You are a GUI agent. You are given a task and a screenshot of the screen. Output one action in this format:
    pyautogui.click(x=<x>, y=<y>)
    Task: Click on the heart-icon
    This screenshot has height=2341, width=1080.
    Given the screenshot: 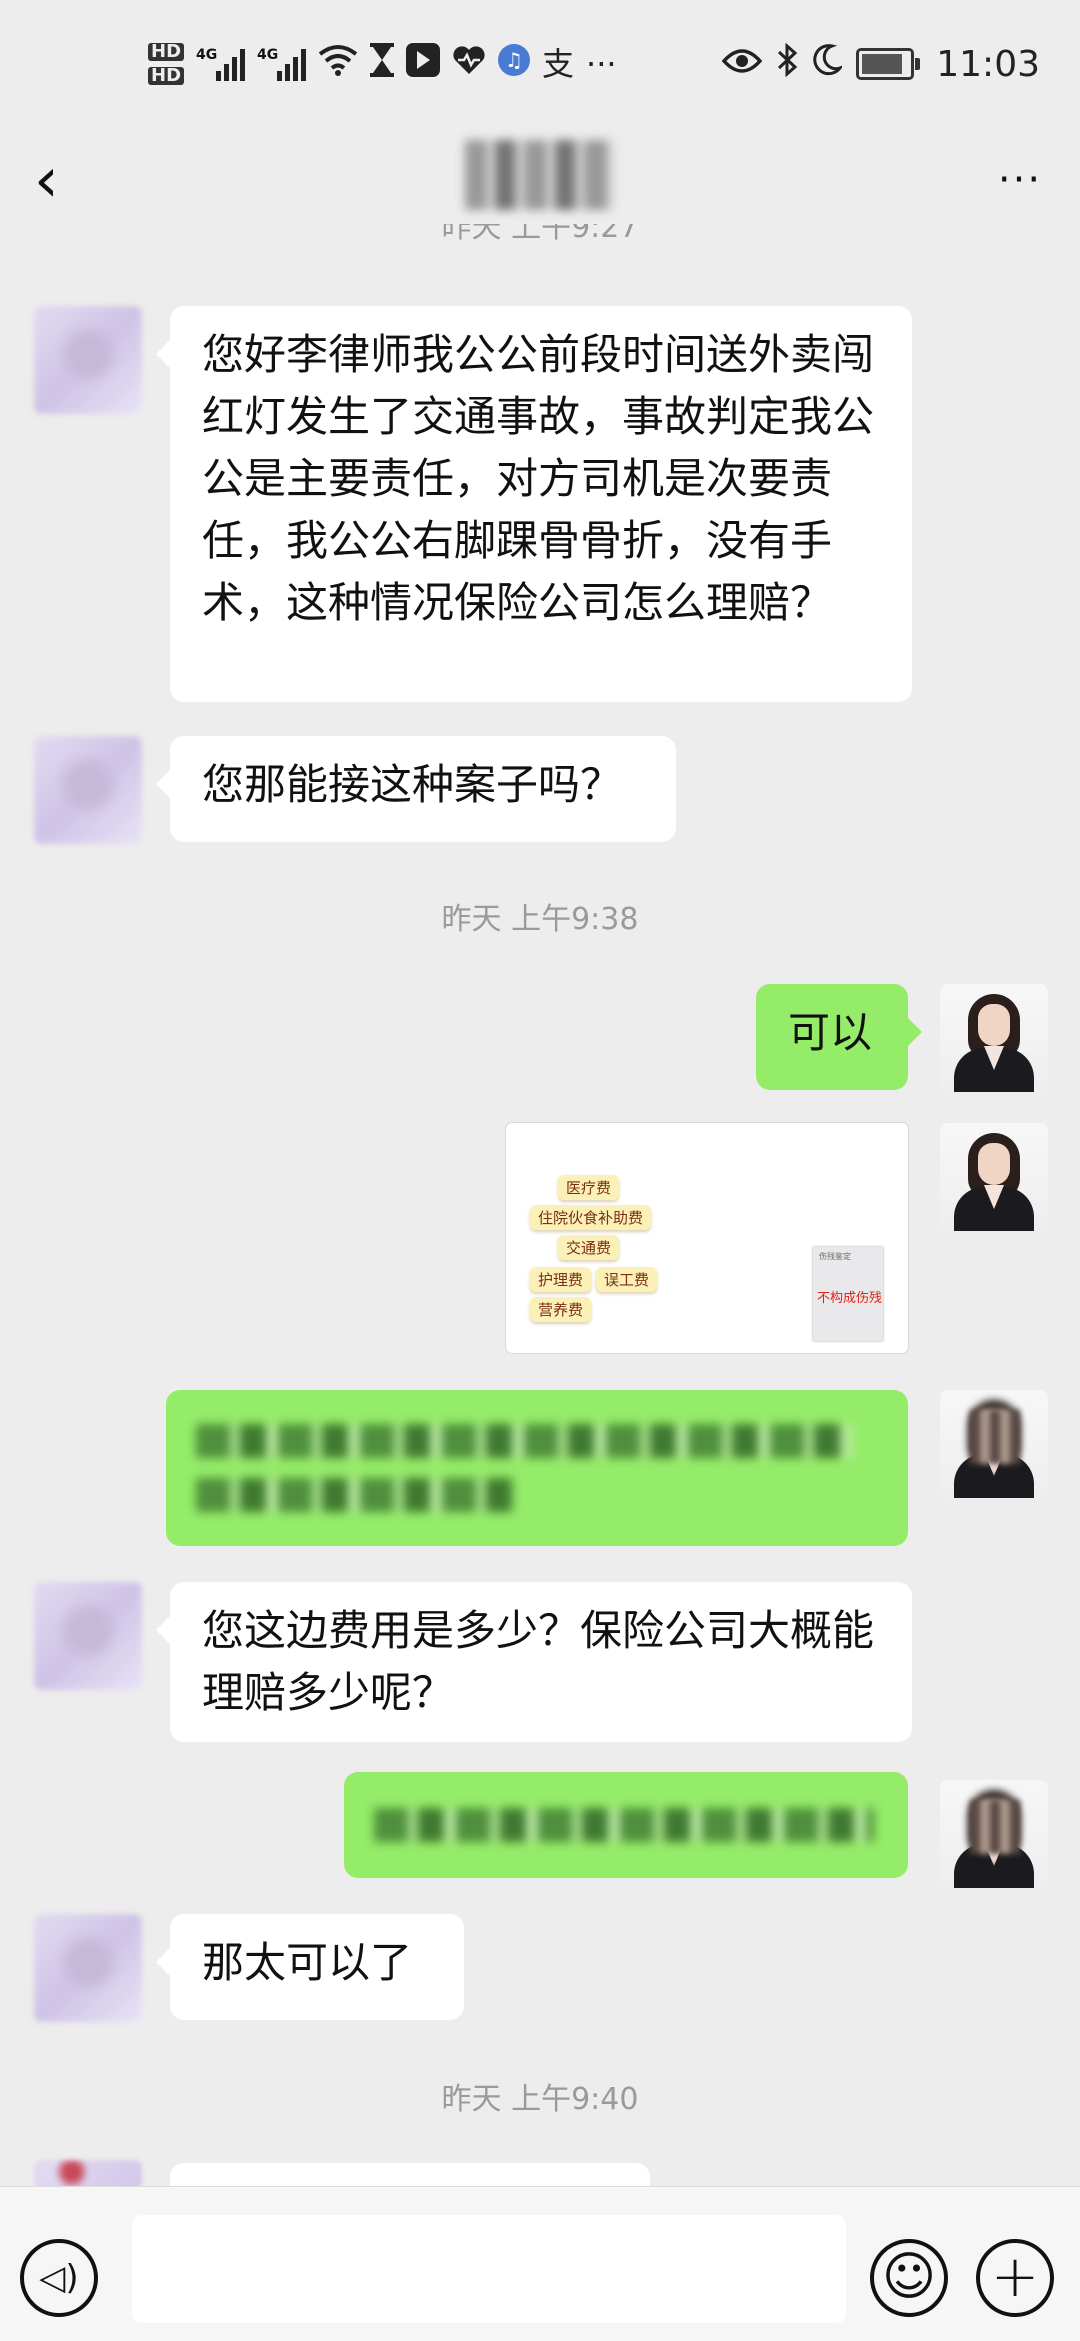 What is the action you would take?
    pyautogui.click(x=469, y=64)
    